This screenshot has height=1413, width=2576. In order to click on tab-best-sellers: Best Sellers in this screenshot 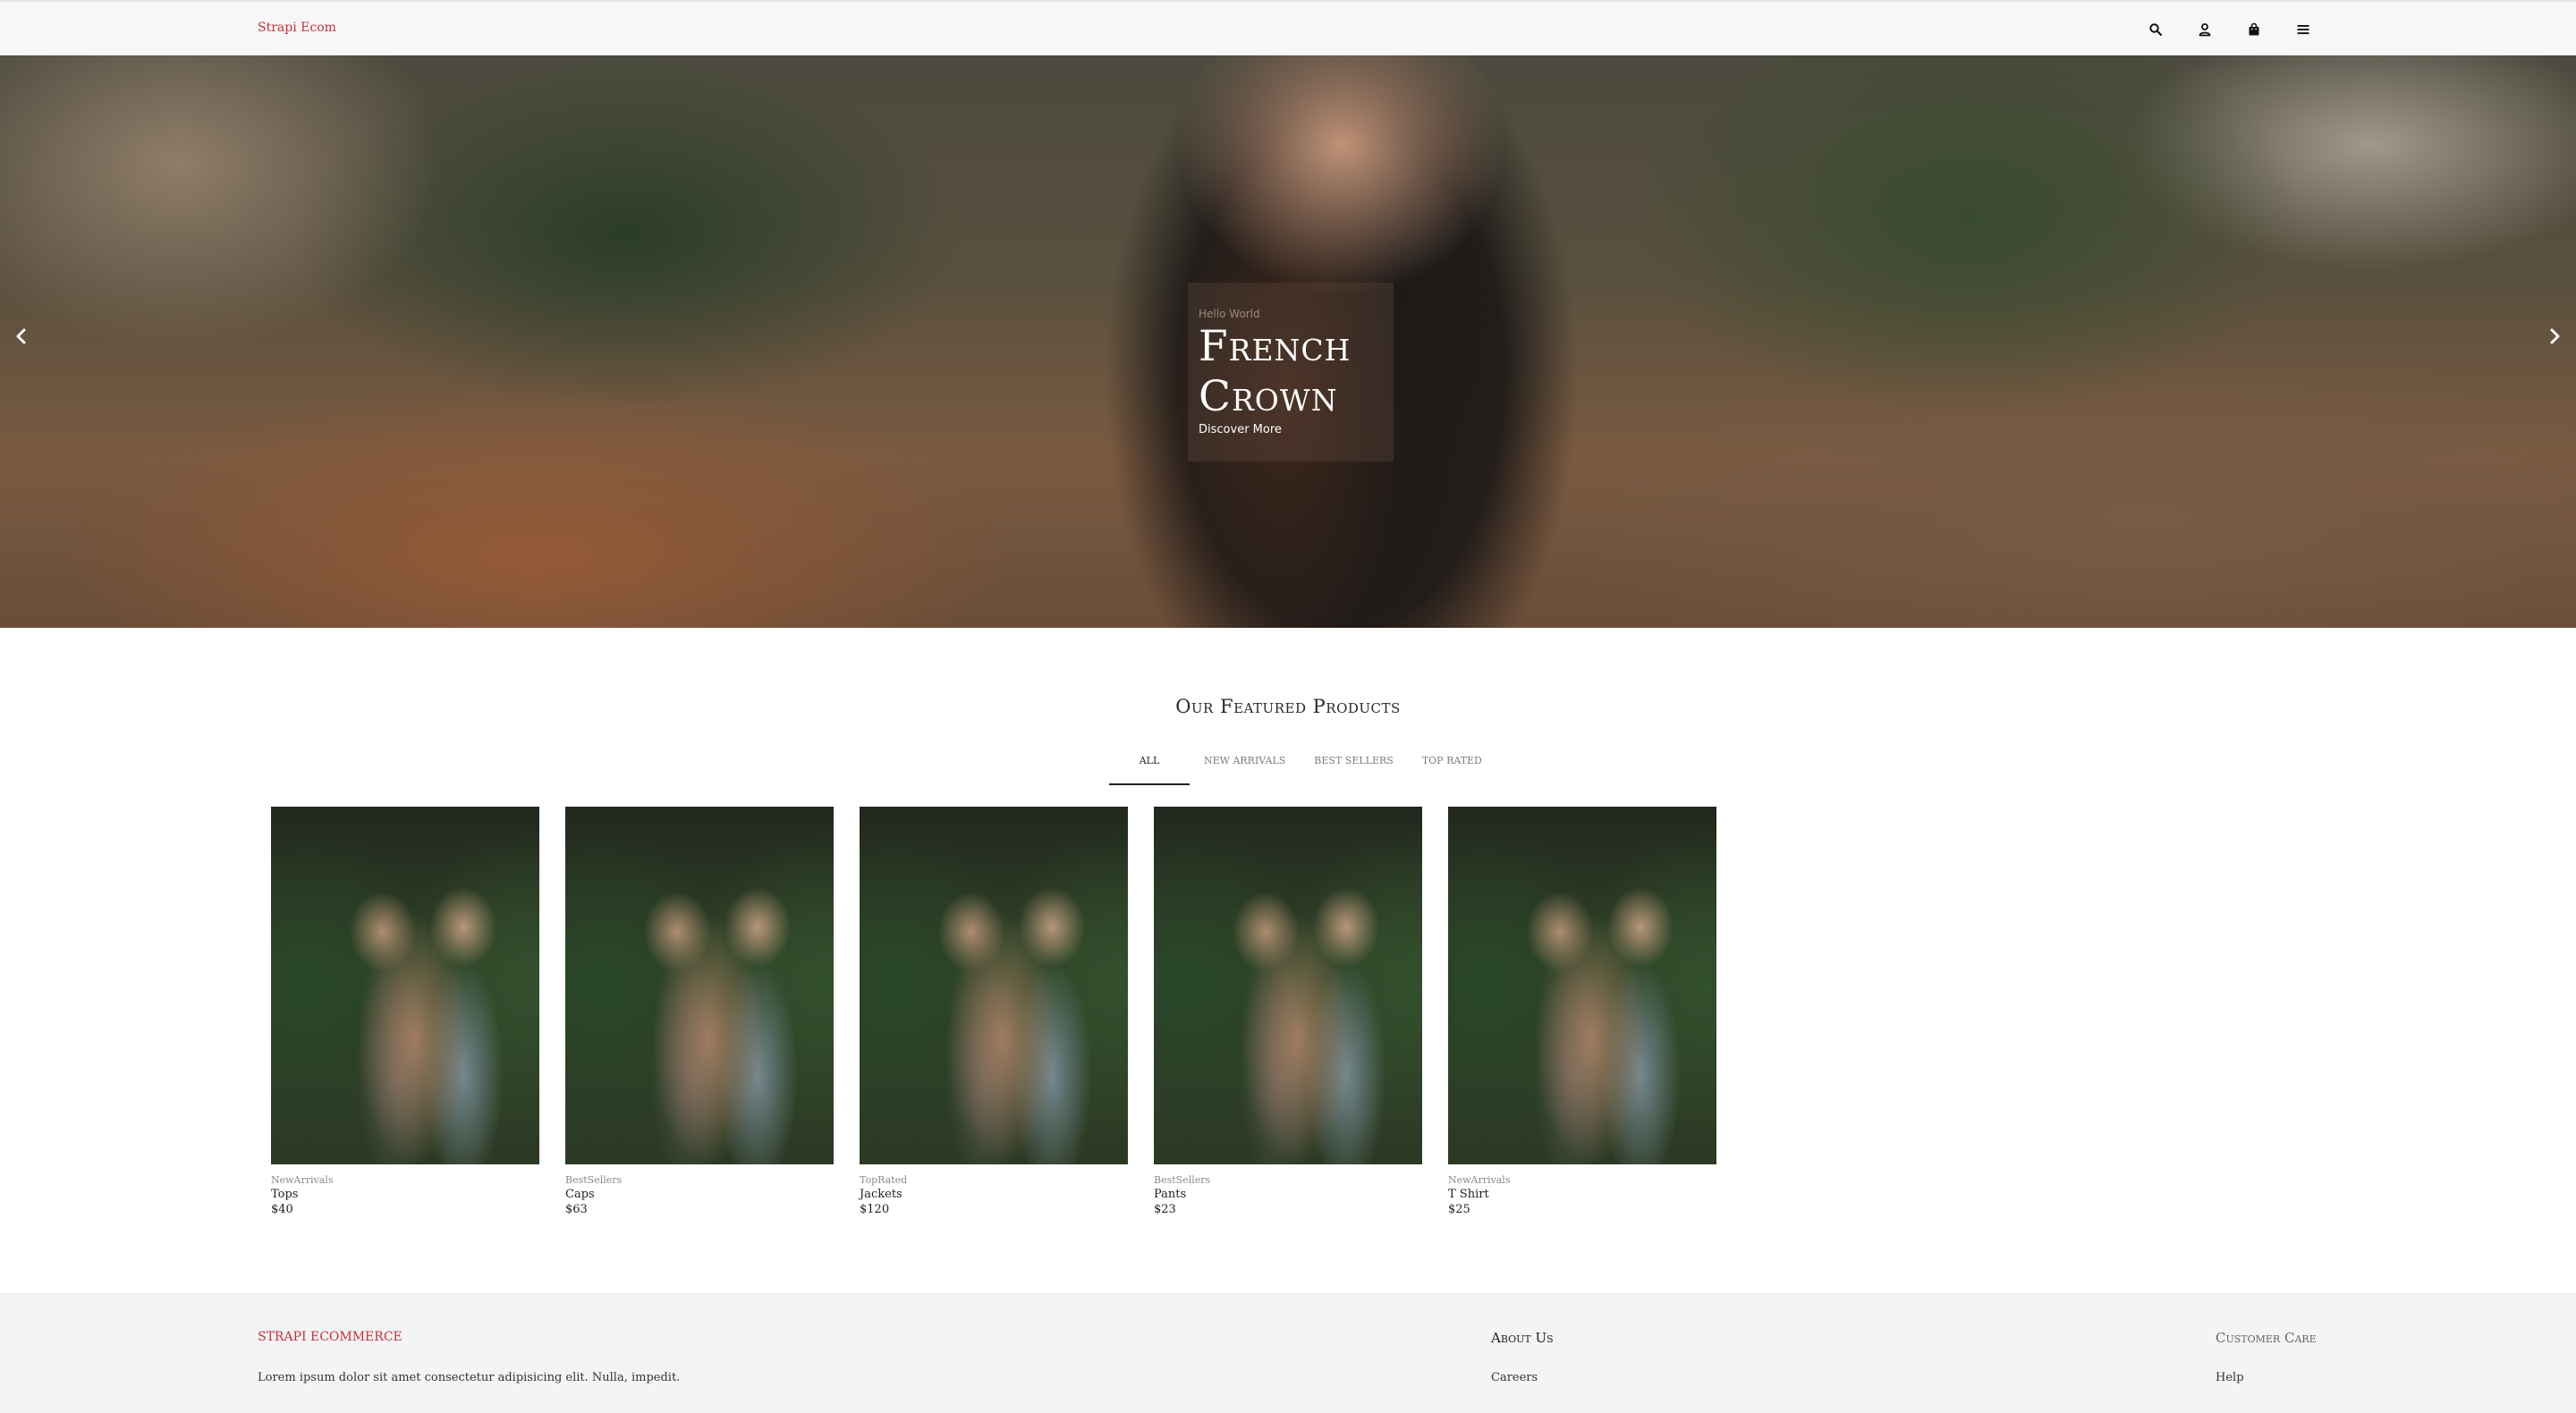, I will do `click(1354, 768)`.